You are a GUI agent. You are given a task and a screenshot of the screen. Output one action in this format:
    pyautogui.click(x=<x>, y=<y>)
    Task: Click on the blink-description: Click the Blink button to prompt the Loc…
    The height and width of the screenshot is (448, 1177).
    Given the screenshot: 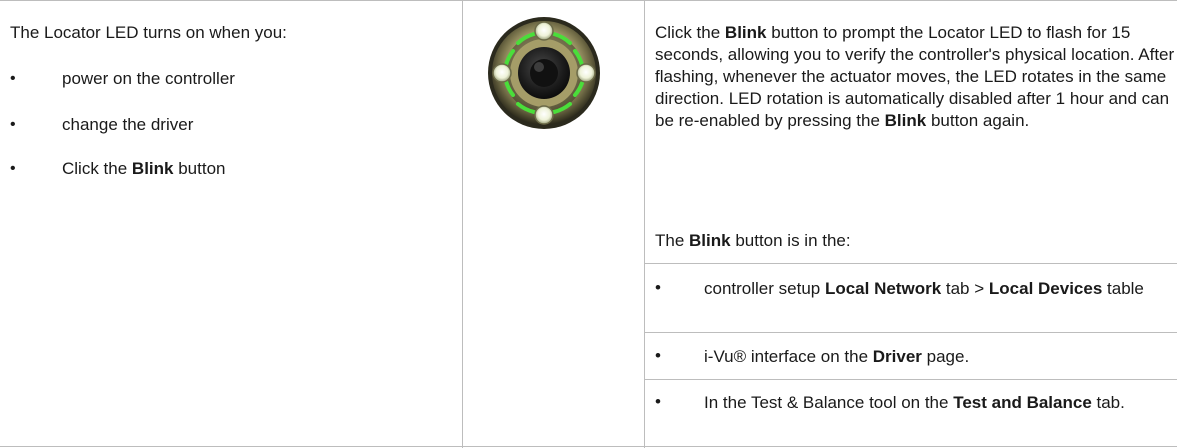 What is the action you would take?
    pyautogui.click(x=915, y=76)
    